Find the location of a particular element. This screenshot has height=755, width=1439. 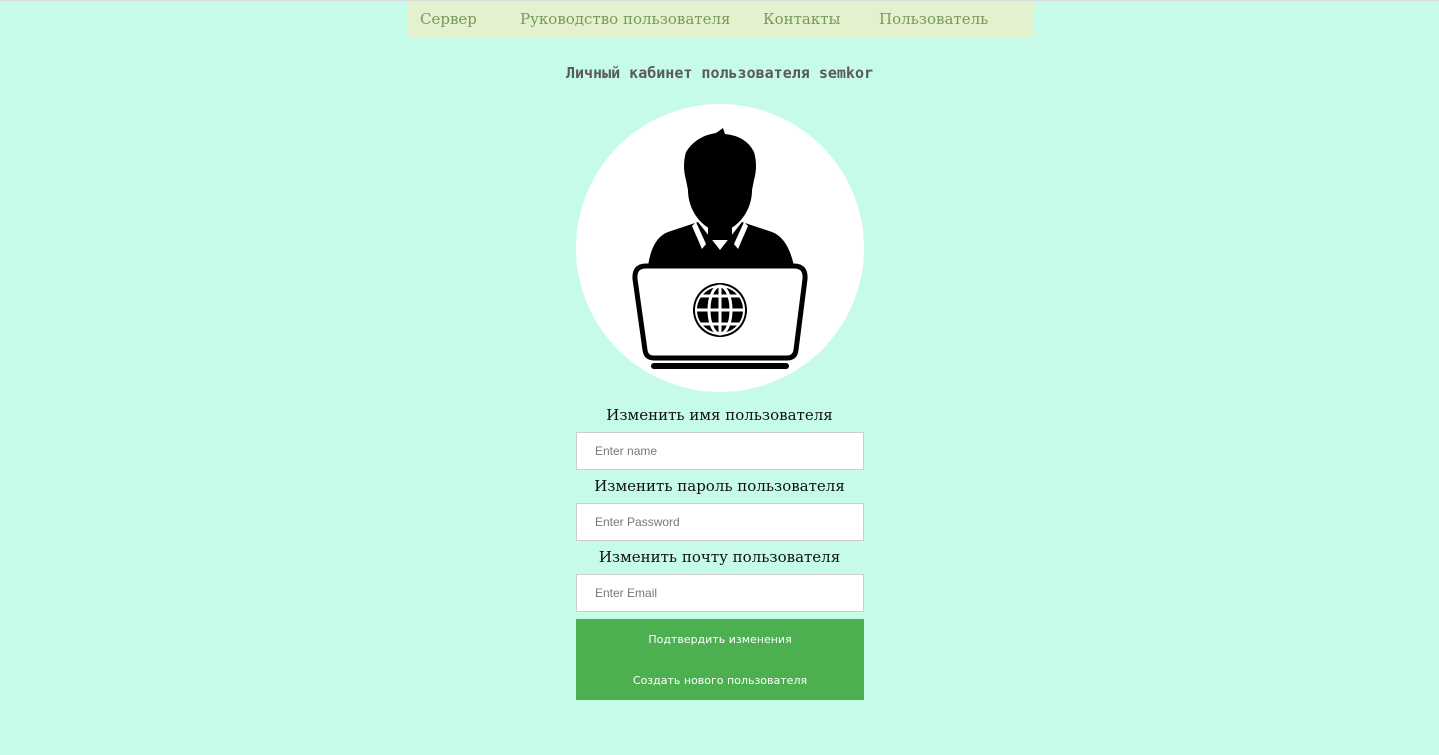

password-label: Изменить пароль пользователя is located at coordinates (719, 486).